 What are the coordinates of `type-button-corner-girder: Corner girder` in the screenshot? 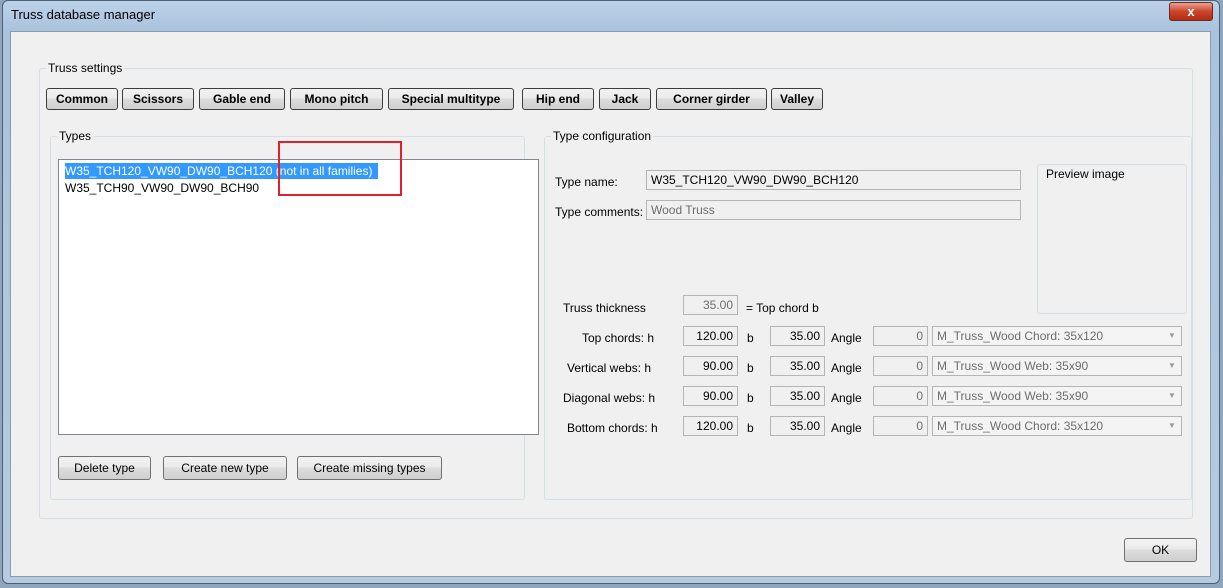 It's located at (711, 99).